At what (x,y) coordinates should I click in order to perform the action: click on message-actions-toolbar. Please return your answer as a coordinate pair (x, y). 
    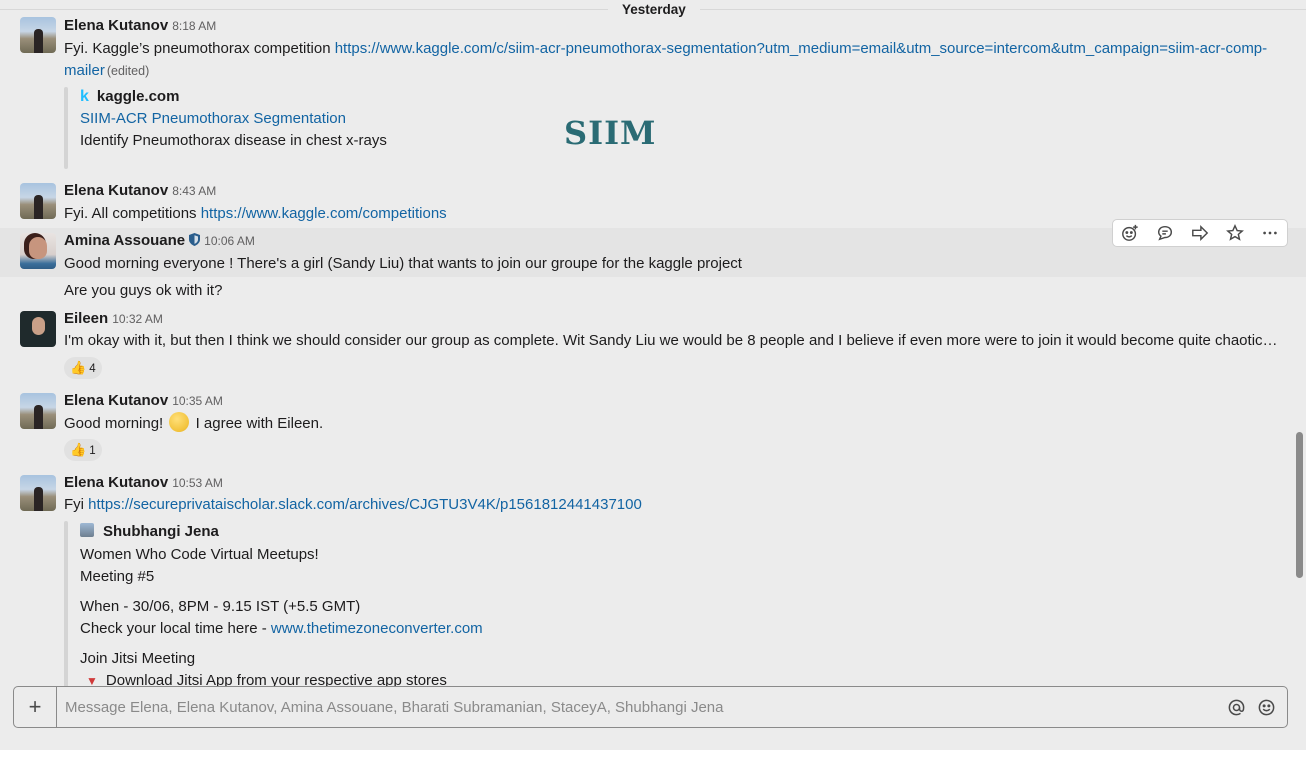
    Looking at the image, I should click on (1200, 233).